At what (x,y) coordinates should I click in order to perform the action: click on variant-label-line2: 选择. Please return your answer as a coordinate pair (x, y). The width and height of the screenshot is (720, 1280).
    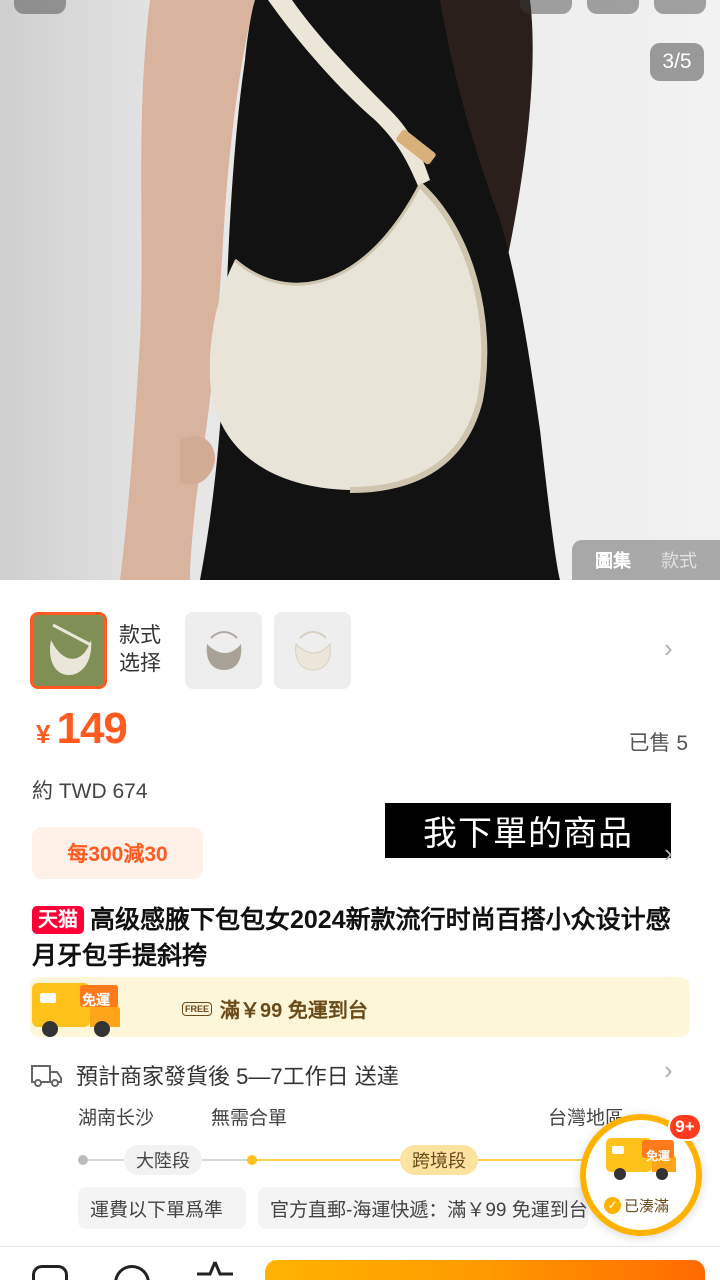
    Looking at the image, I should click on (140, 663).